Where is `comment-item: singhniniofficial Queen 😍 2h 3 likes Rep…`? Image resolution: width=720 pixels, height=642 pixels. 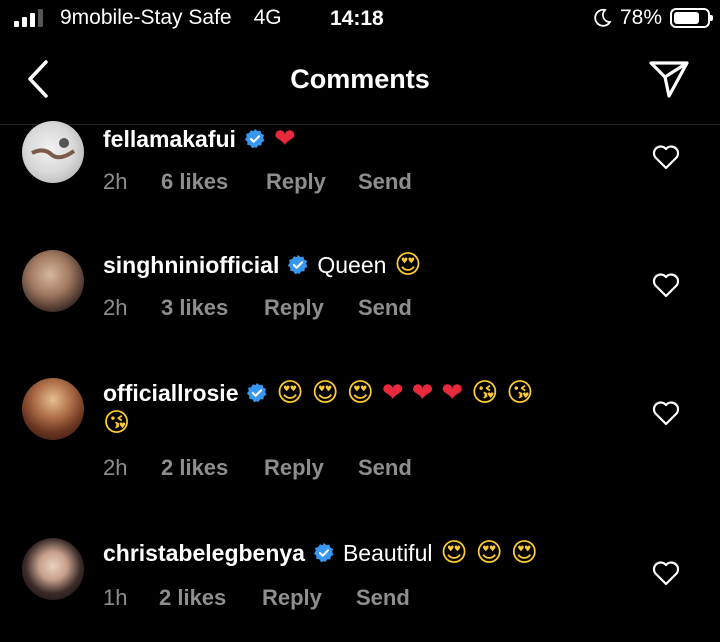
comment-item: singhniniofficial Queen 😍 2h 3 likes Rep… is located at coordinates (360, 295).